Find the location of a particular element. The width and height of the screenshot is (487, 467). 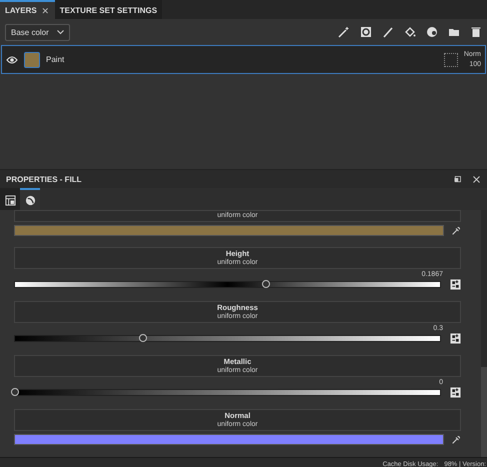

scrollbar-thumb is located at coordinates (484, 412).